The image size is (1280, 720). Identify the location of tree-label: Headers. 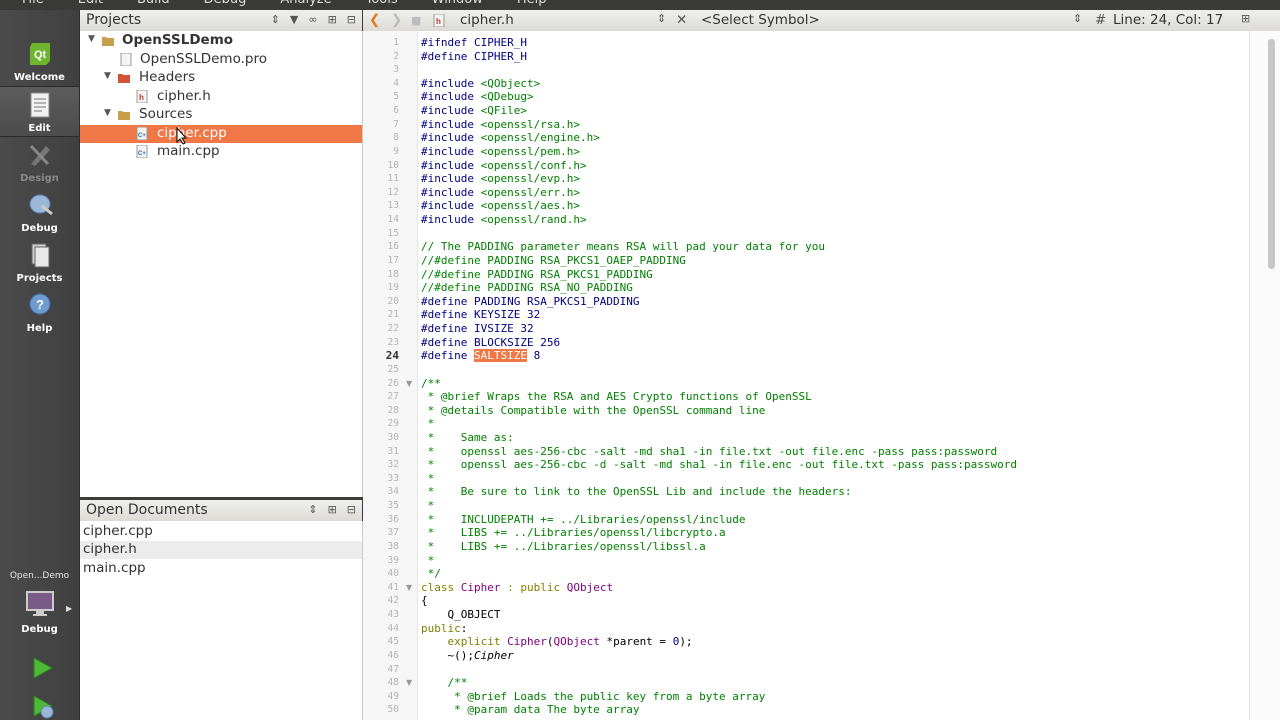
(167, 77).